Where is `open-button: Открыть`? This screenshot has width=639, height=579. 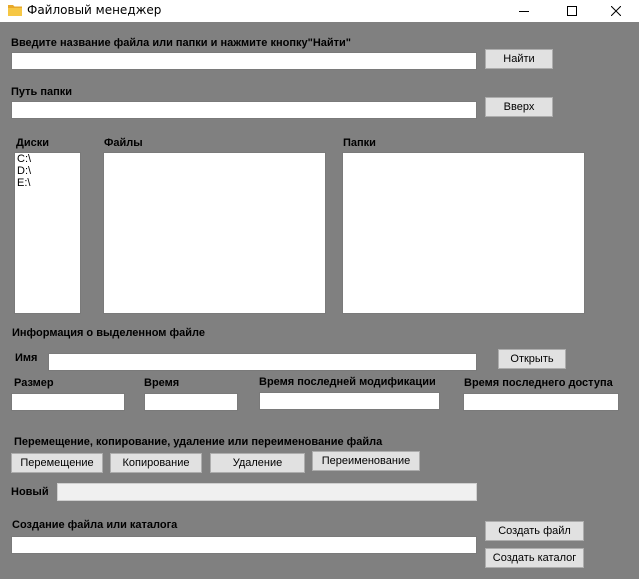
open-button: Открыть is located at coordinates (532, 359).